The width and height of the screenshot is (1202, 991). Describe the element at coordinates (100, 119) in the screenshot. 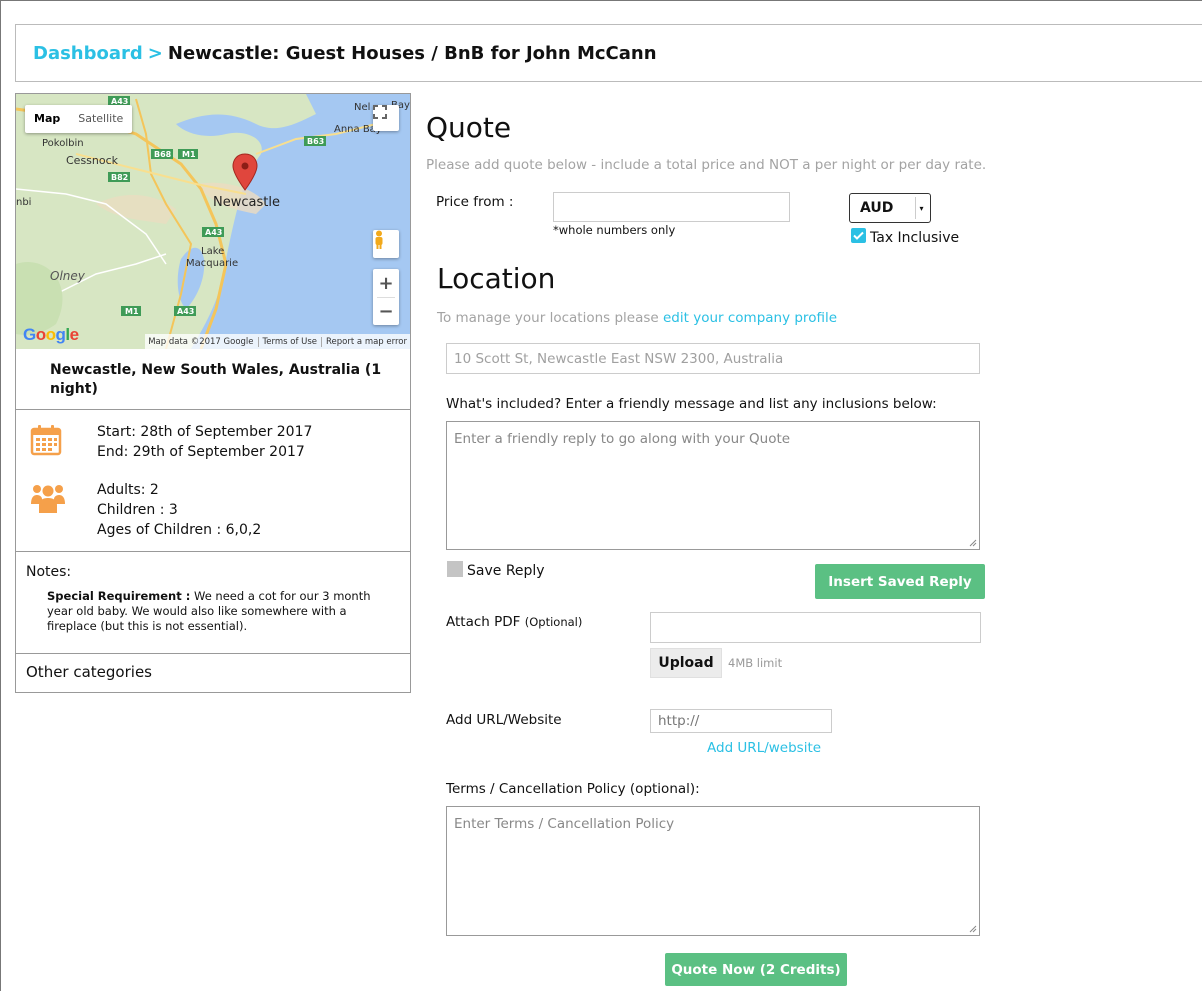

I see `map-type-satellite-button: Satellite` at that location.